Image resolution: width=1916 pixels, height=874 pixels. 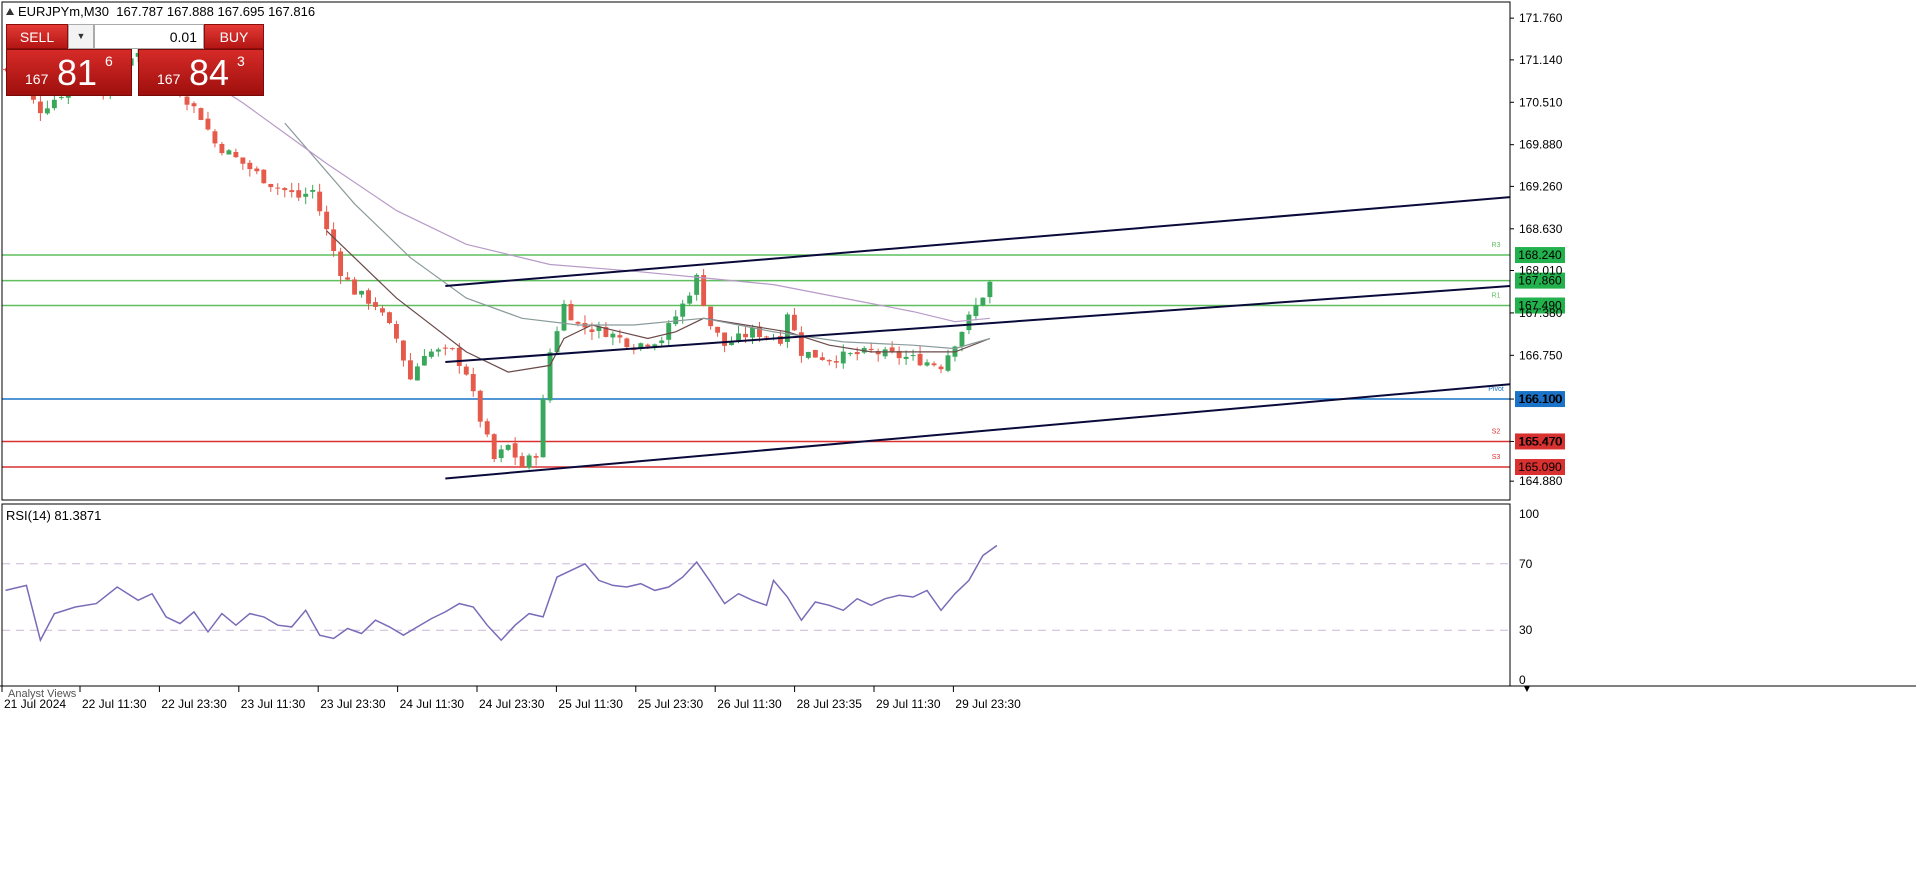 I want to click on time-tick-label: 25 Jul 23:30, so click(x=671, y=704).